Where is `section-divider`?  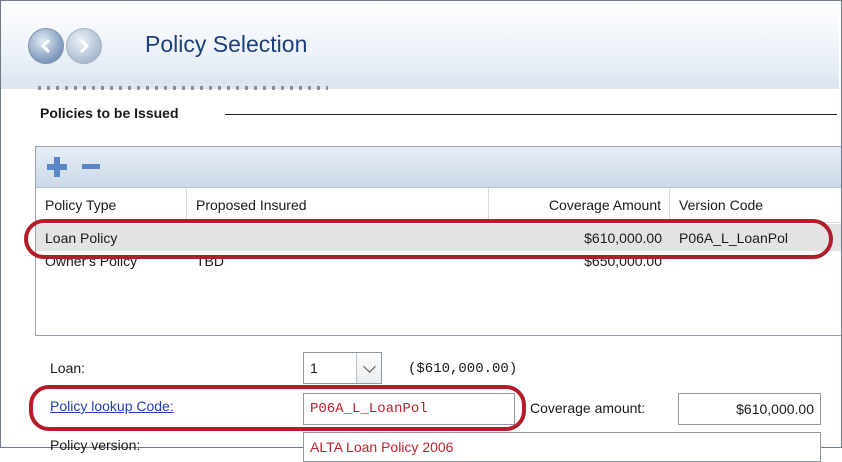
section-divider is located at coordinates (531, 114).